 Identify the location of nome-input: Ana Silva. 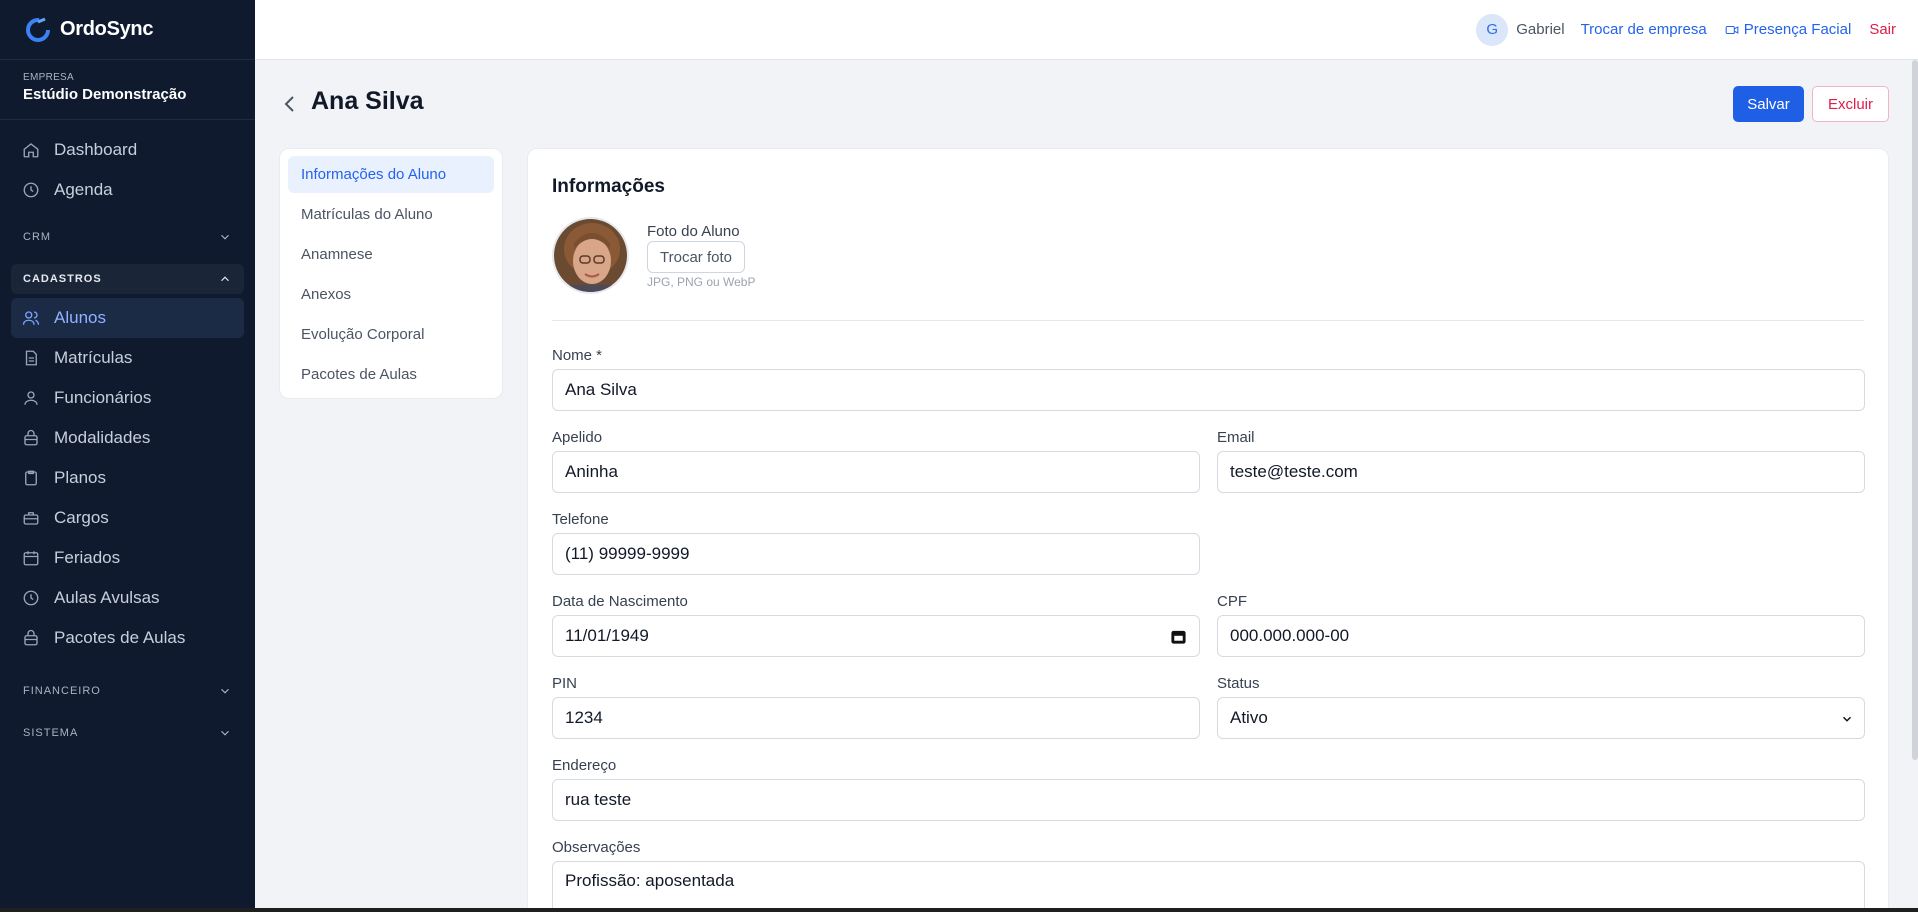
(1208, 390).